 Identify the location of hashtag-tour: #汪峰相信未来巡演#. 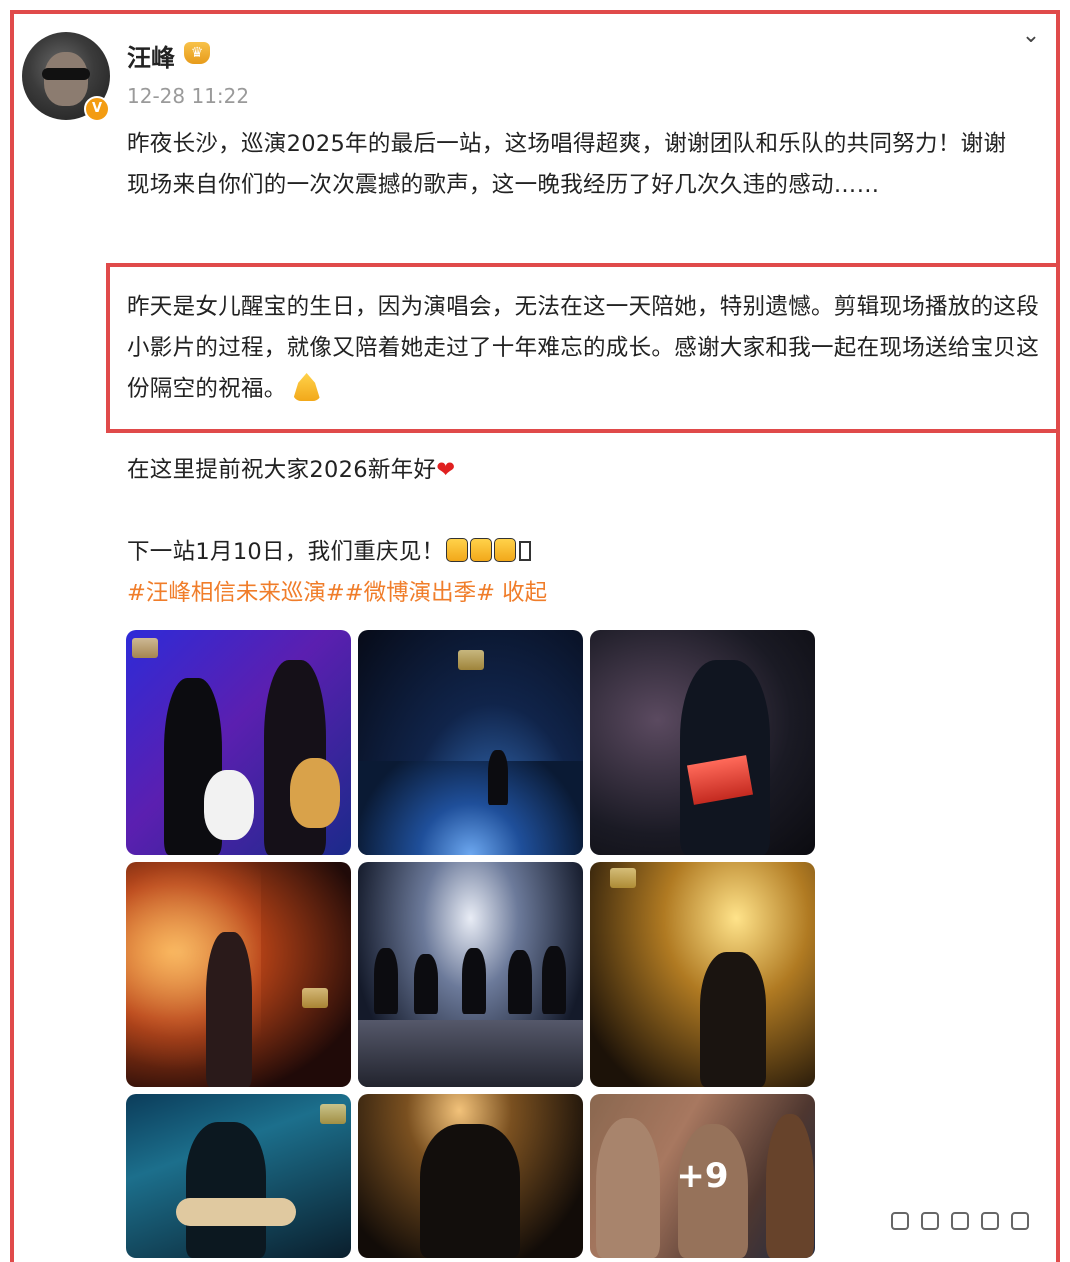
(236, 593).